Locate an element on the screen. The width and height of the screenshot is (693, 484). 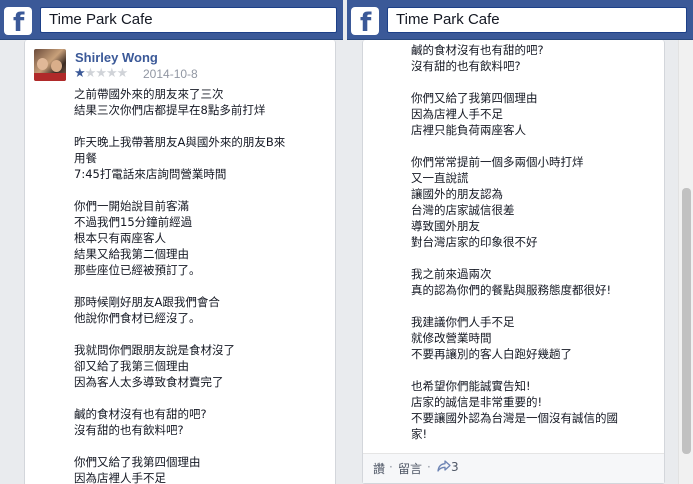
like-button: 讚 is located at coordinates (379, 468).